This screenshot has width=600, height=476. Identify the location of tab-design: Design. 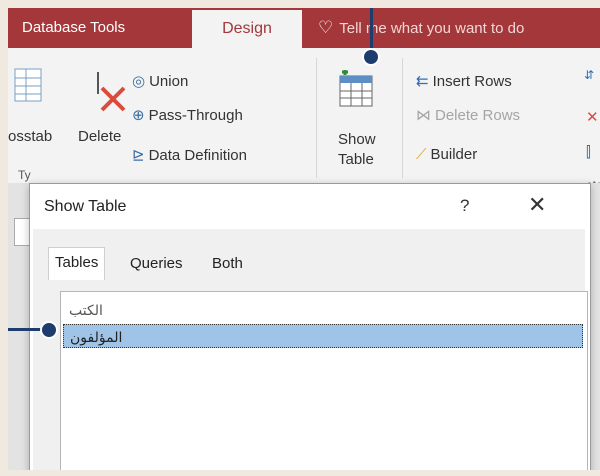
(247, 30).